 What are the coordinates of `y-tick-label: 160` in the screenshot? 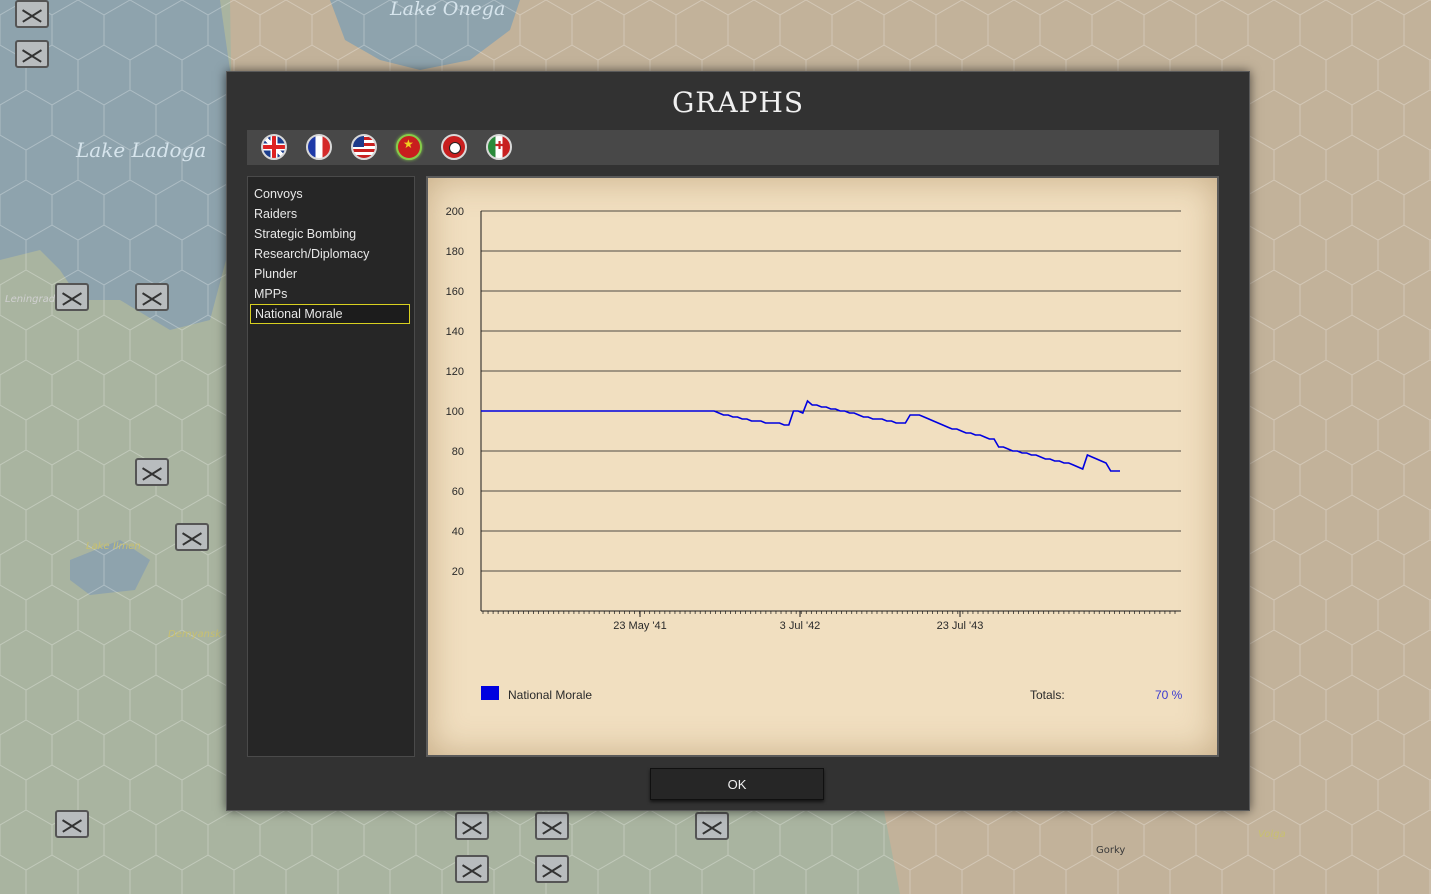 It's located at (455, 292).